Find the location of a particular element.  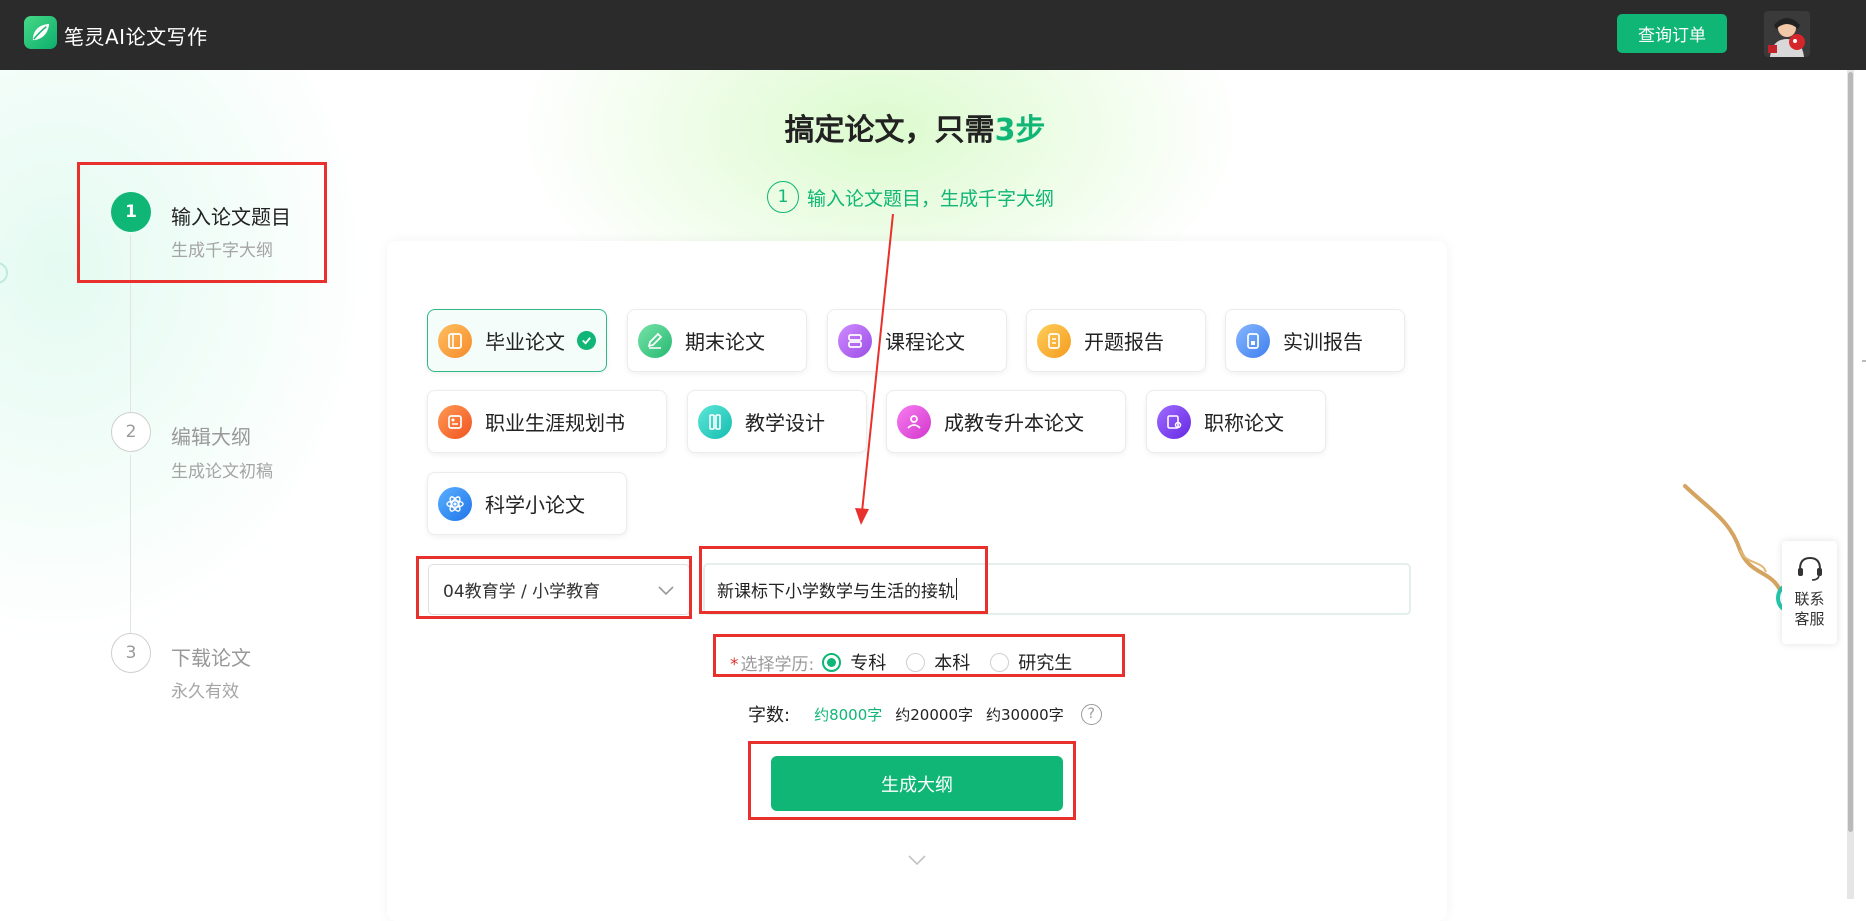

customer-service-line2: 客服 is located at coordinates (1809, 619).